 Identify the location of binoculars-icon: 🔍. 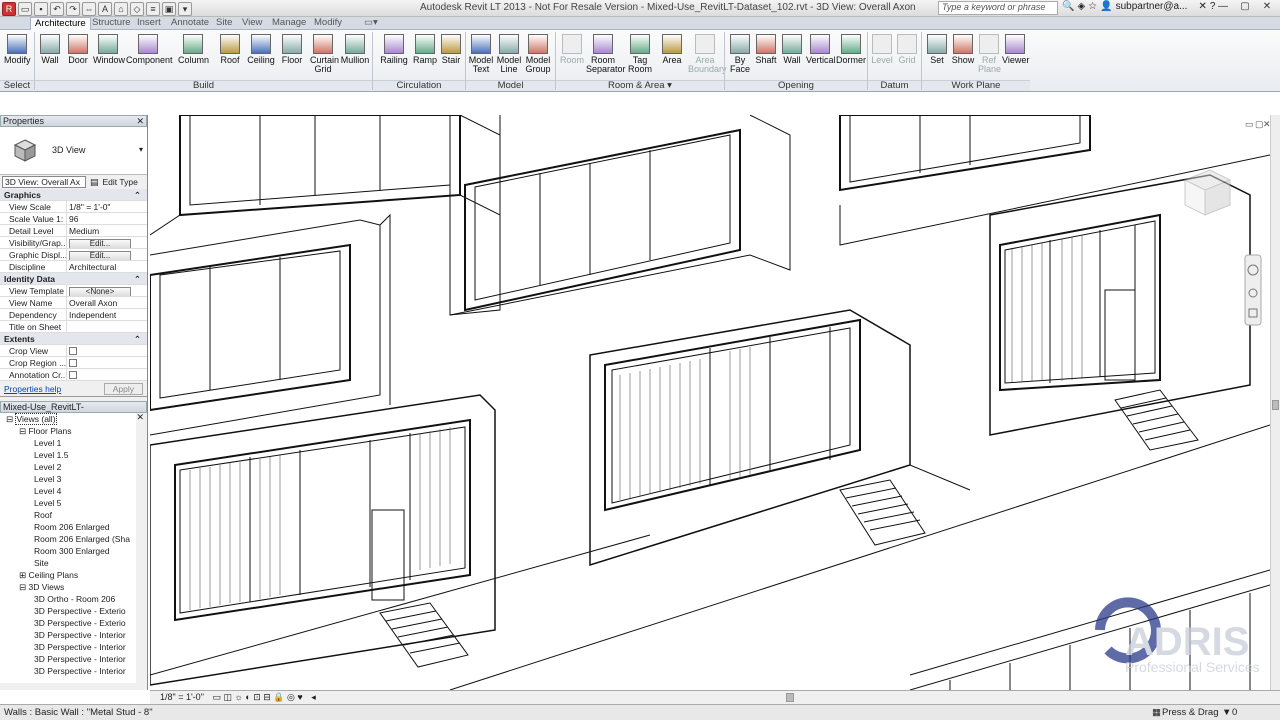
(1068, 6).